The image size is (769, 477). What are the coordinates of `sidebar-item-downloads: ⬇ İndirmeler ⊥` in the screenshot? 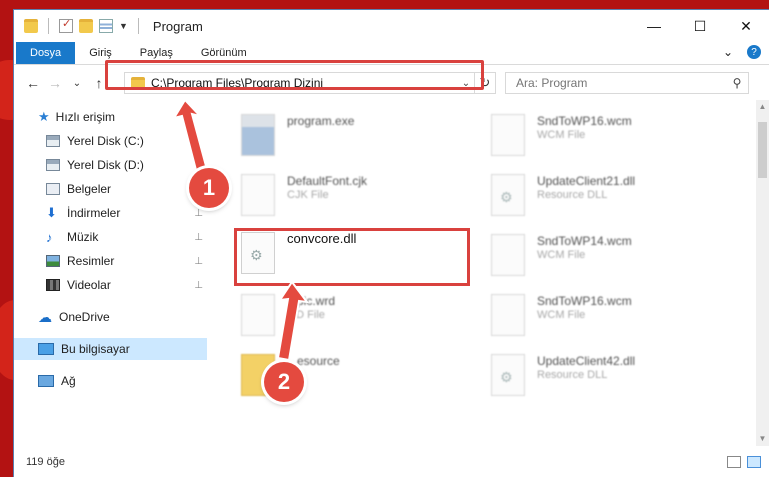 It's located at (110, 213).